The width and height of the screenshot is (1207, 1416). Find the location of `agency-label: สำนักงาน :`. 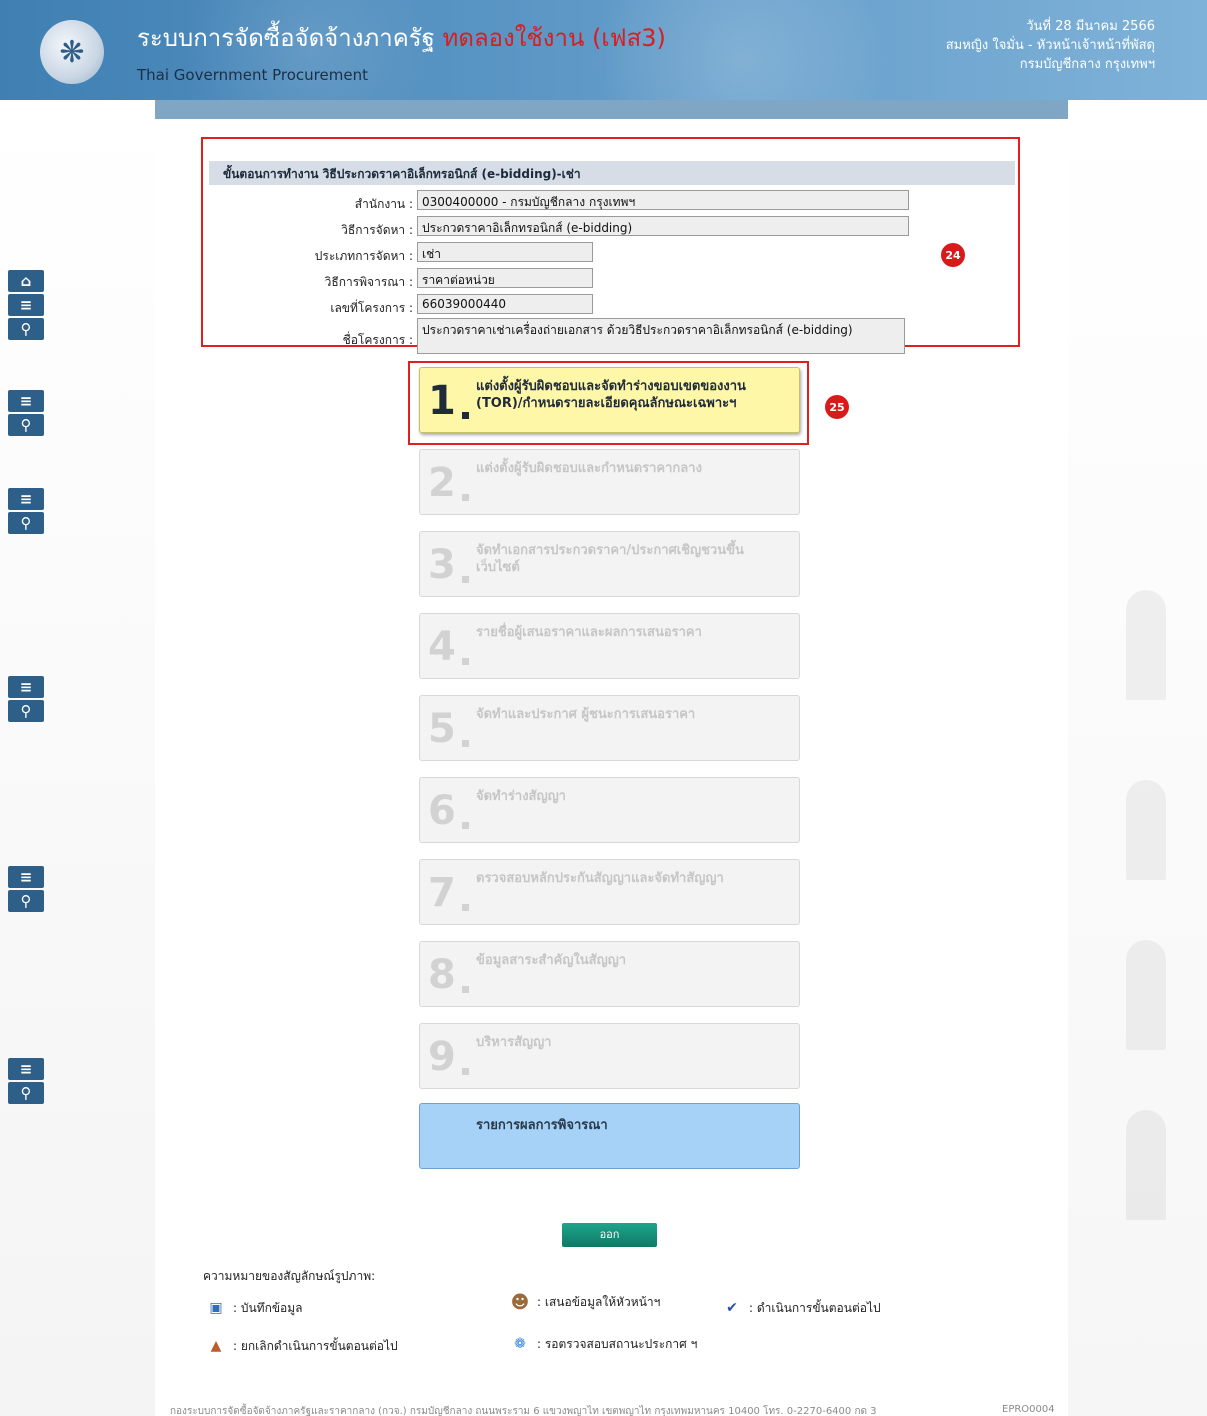

agency-label: สำนักงาน : is located at coordinates (383, 204).